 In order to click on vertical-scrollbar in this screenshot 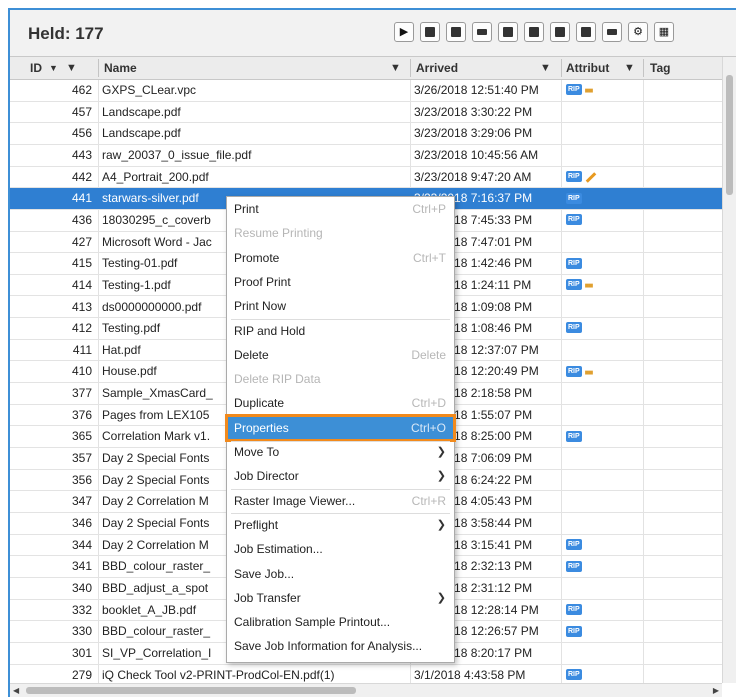, I will do `click(729, 370)`.